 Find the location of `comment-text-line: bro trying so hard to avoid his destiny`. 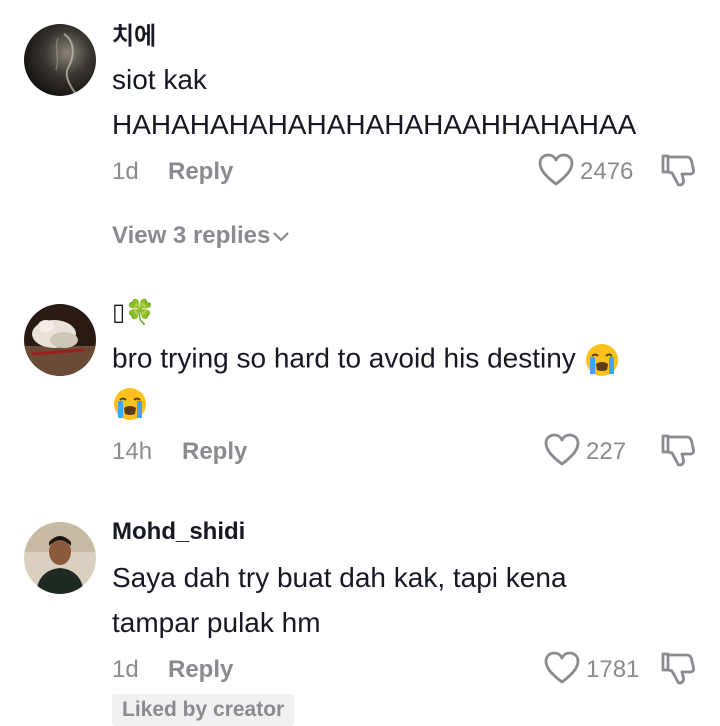

comment-text-line: bro trying so hard to avoid his destiny is located at coordinates (366, 360).